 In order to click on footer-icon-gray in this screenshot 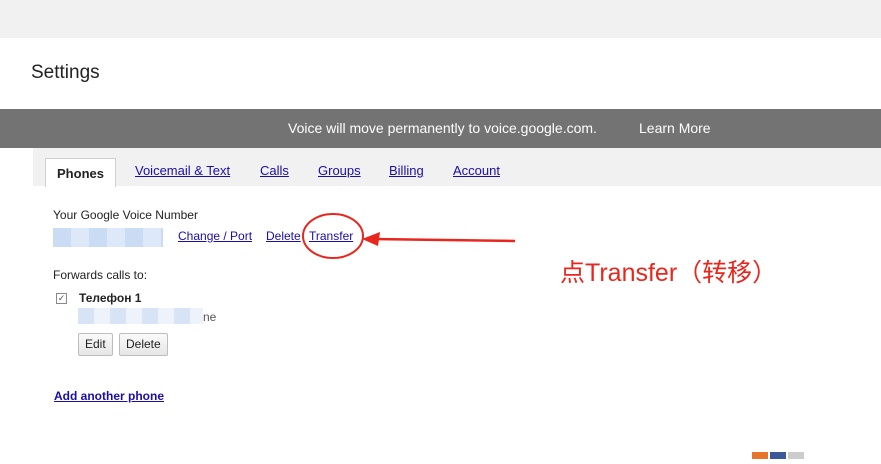, I will do `click(796, 455)`.